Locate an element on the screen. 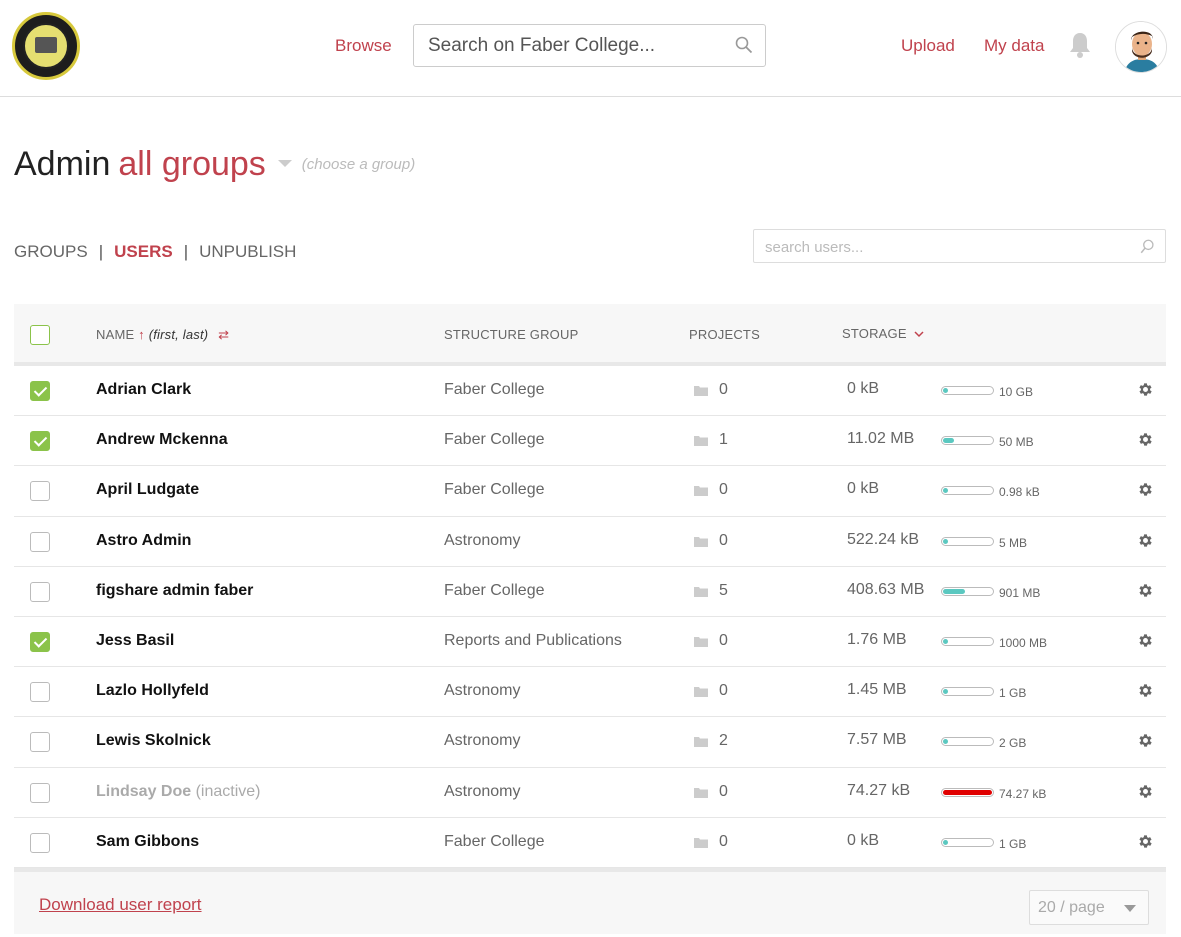 Image resolution: width=1181 pixels, height=937 pixels. swap-sort-icon: ⇄ is located at coordinates (223, 334).